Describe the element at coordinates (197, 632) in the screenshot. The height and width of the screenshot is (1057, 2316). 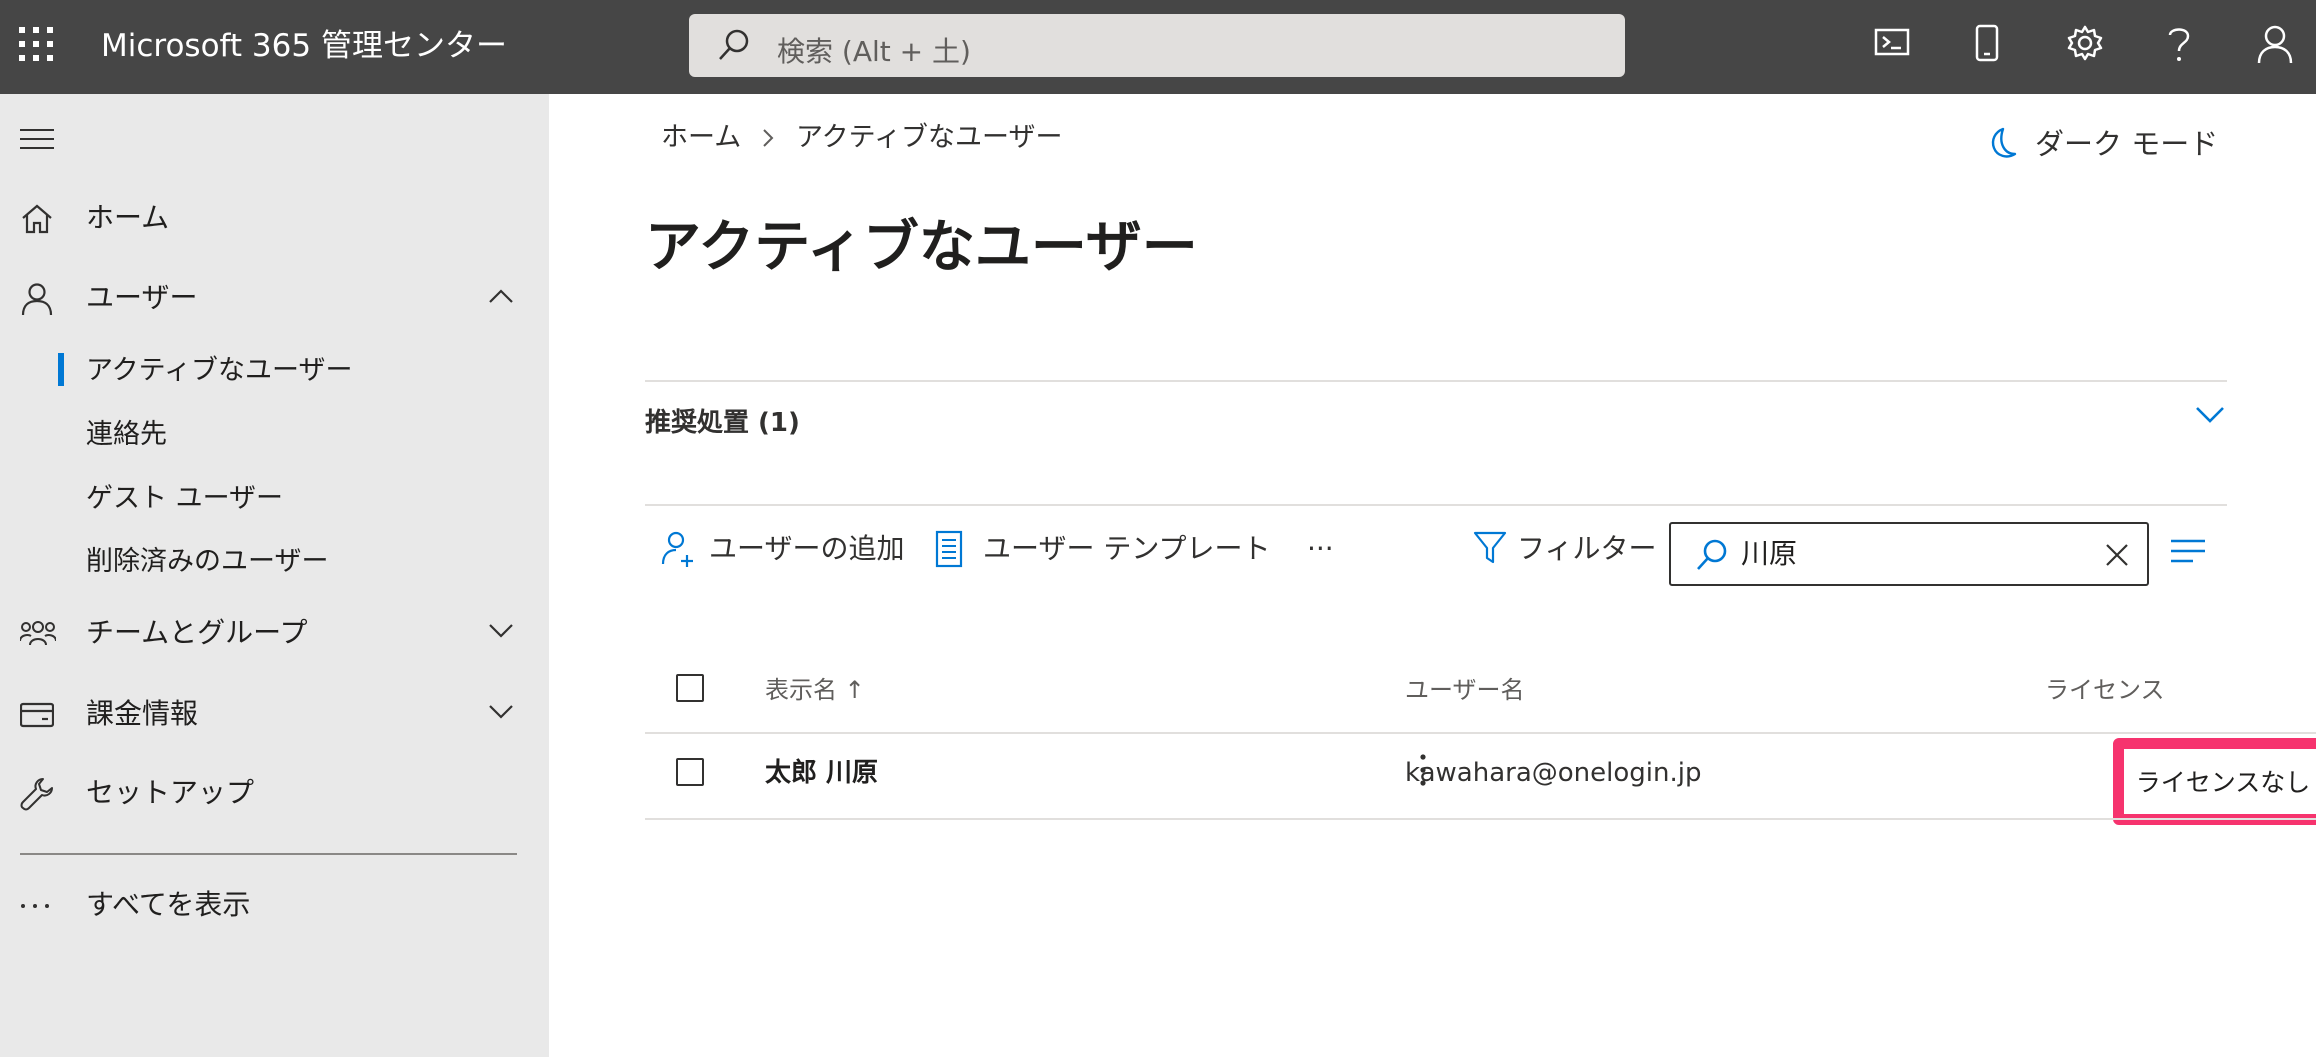
I see `nav-item-label: チームとグループ` at that location.